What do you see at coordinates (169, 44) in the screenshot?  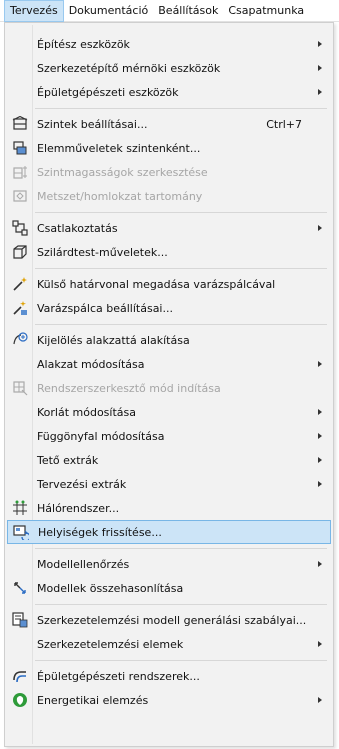 I see `menu-item-epitesz-eszkozok: Építész eszközök` at bounding box center [169, 44].